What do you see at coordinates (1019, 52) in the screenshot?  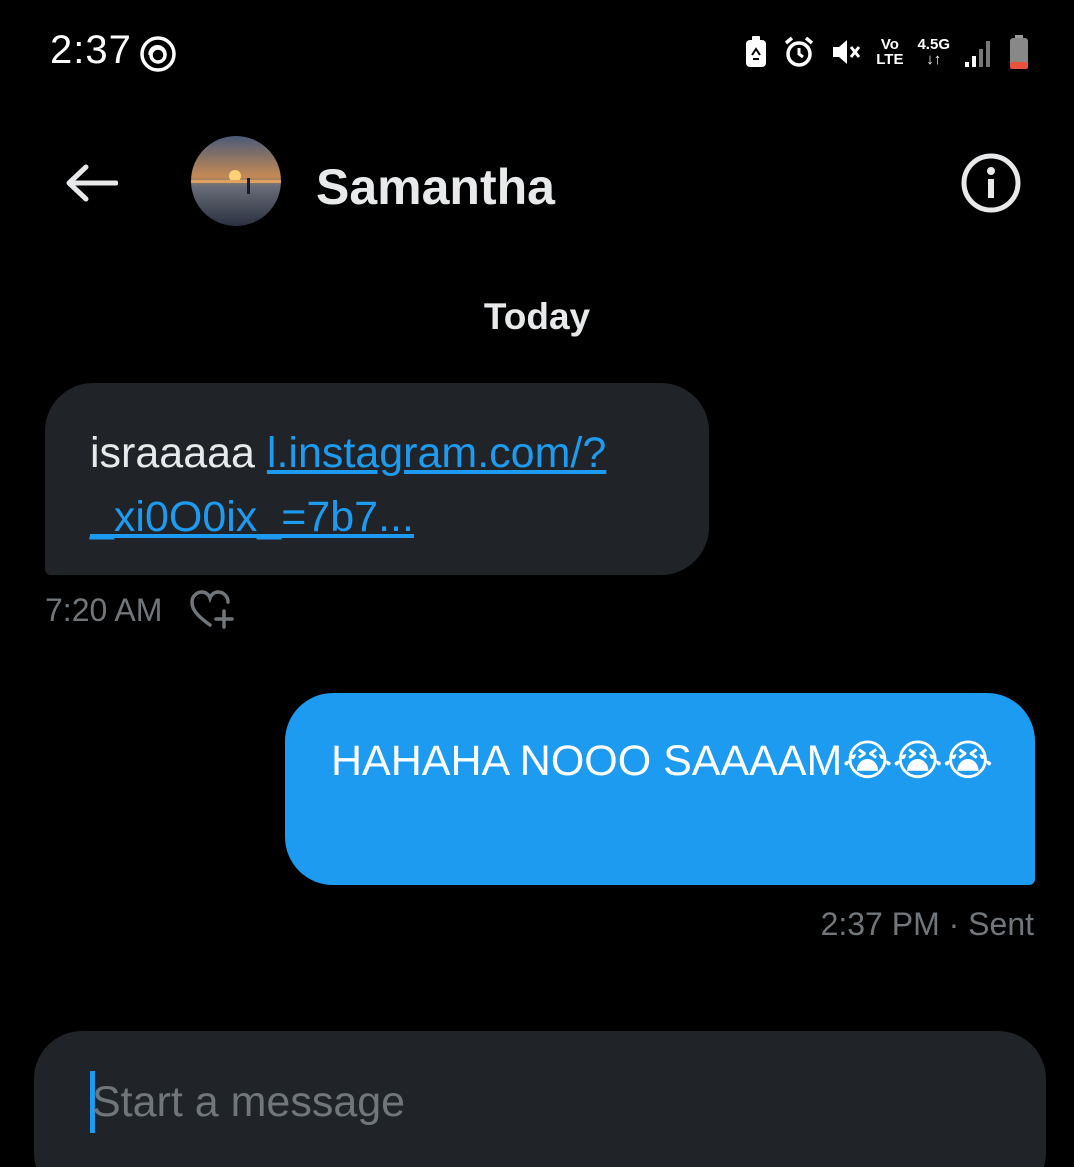 I see `battery-icon` at bounding box center [1019, 52].